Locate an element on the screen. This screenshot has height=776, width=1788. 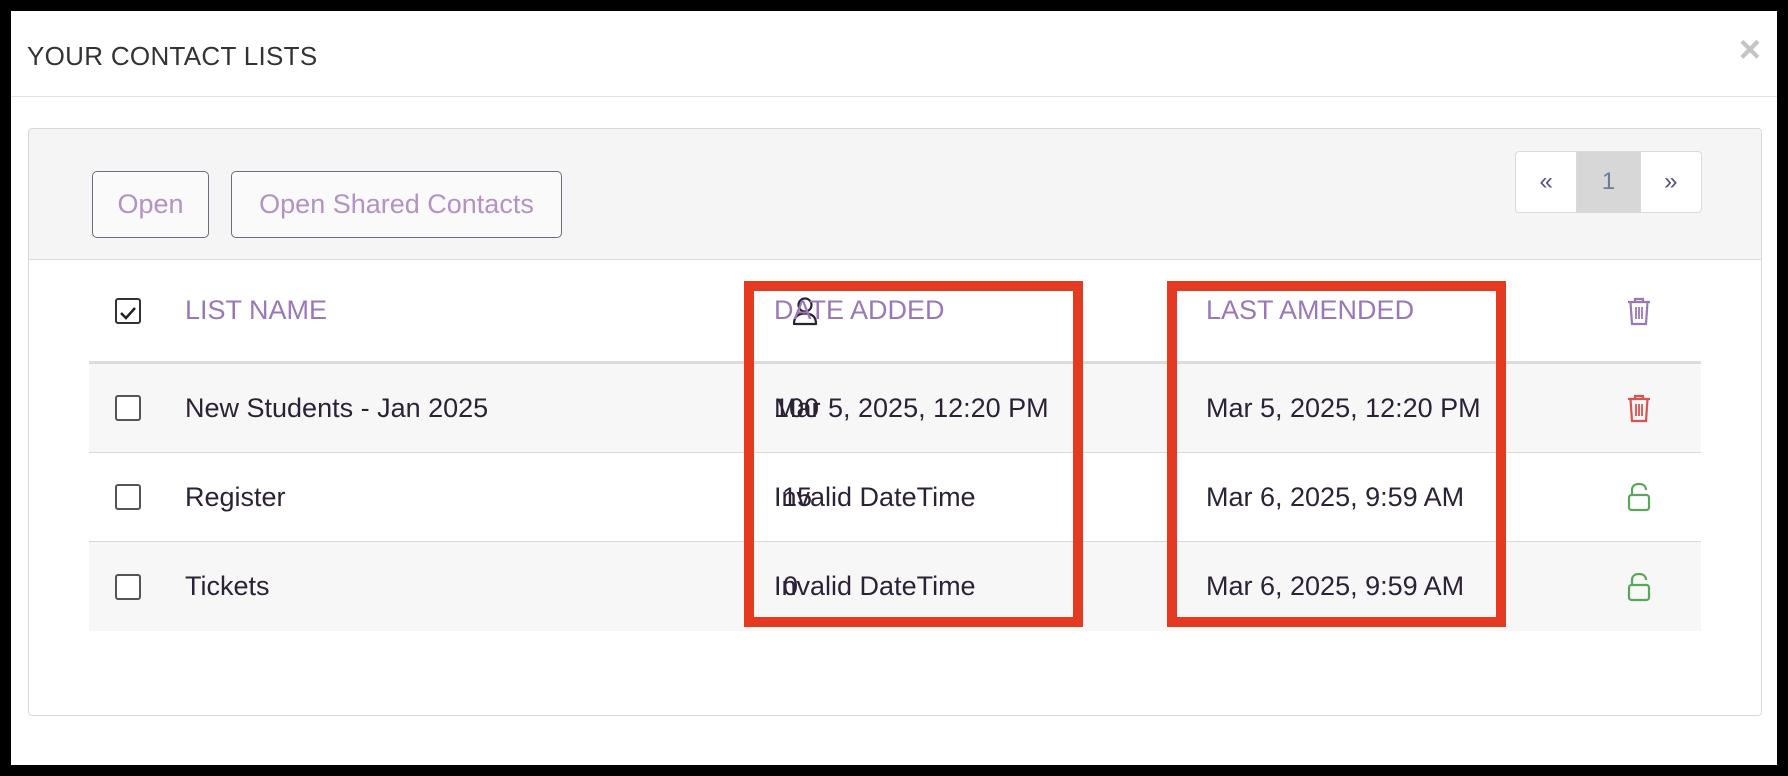
checkmark-icon is located at coordinates (128, 313).